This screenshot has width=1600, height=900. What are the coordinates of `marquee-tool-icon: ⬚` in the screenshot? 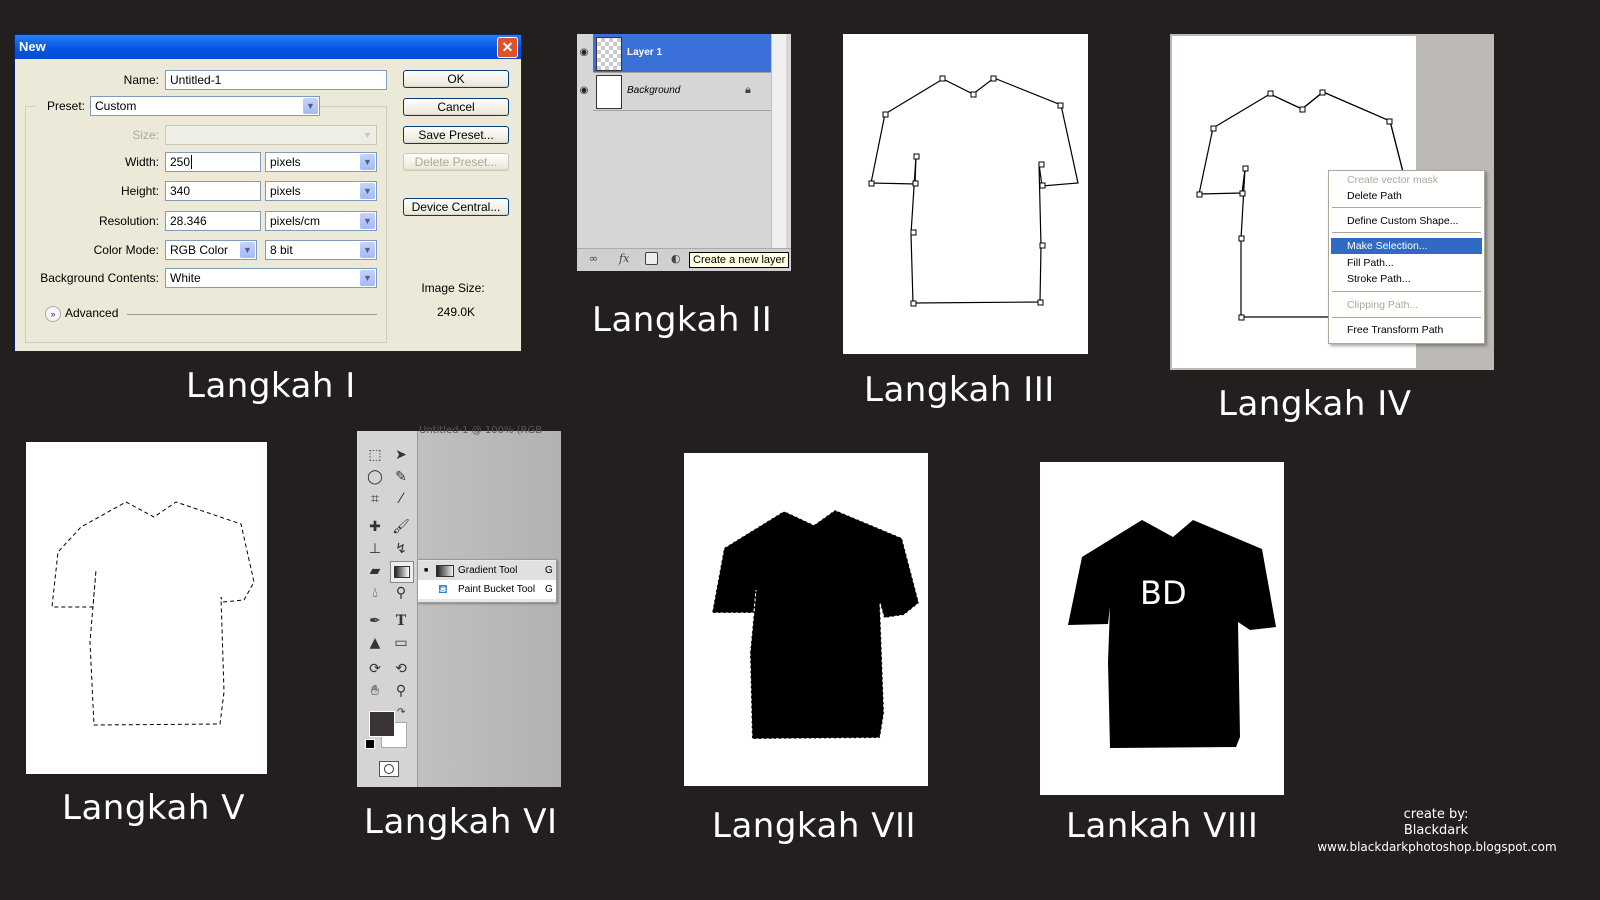 It's located at (375, 455).